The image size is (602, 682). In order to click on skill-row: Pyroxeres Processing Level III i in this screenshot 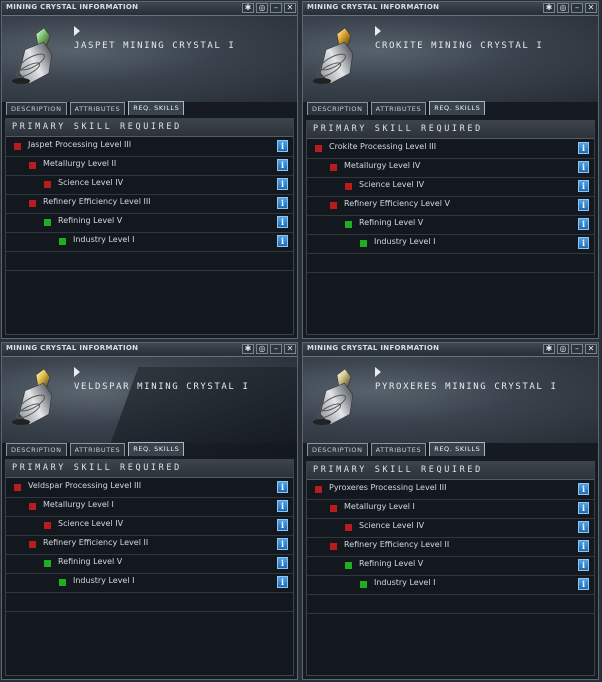, I will do `click(450, 490)`.